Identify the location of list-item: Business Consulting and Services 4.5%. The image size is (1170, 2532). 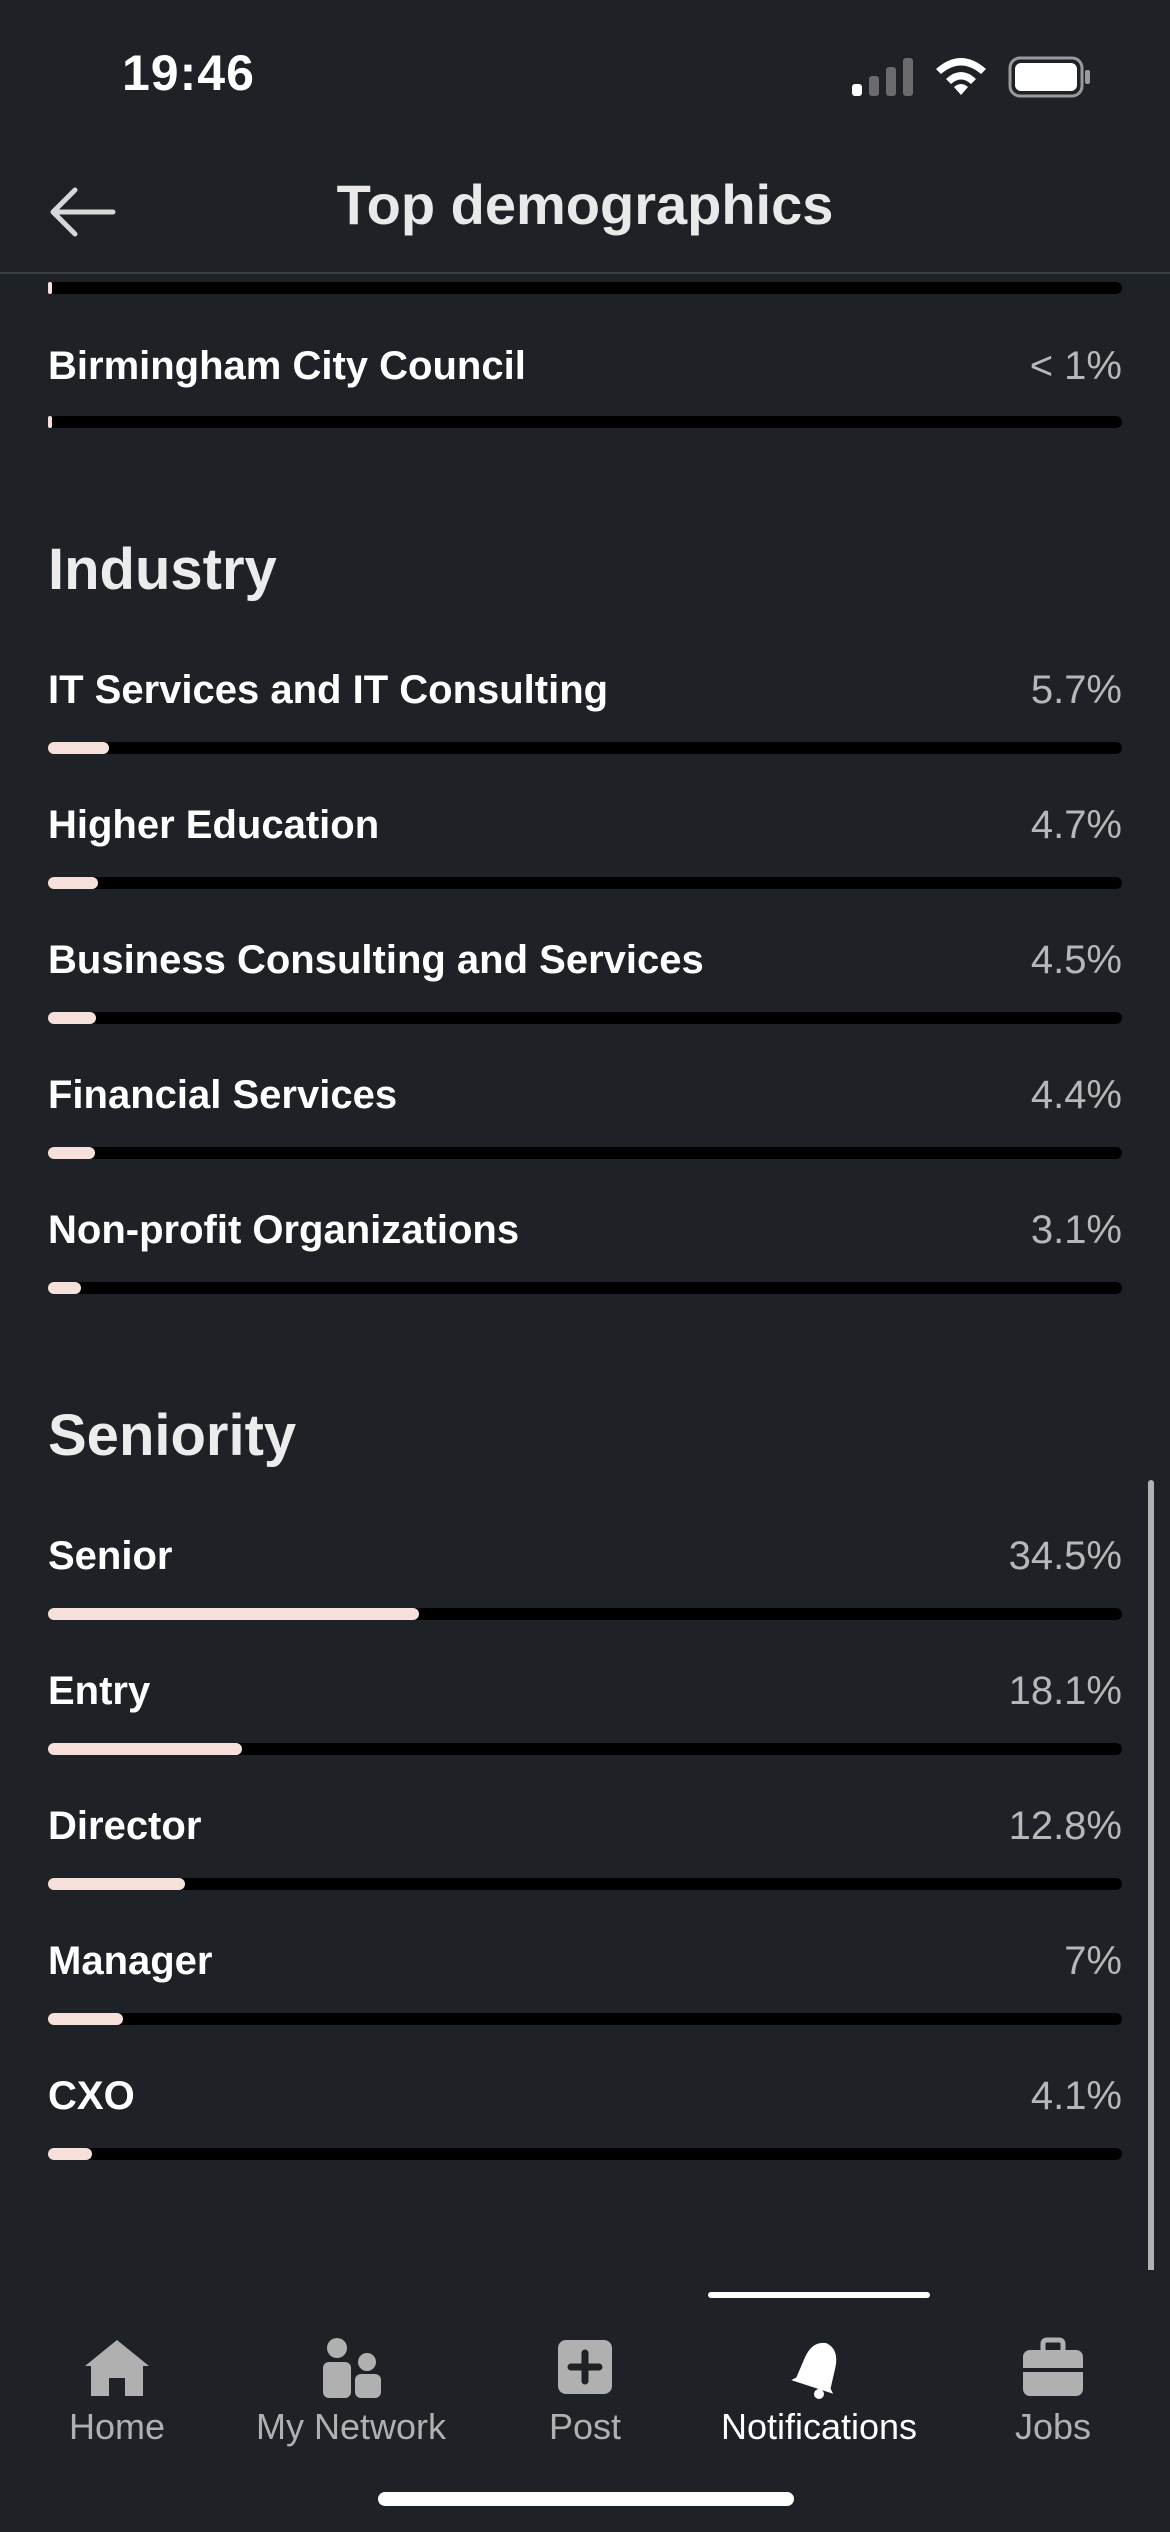
(585, 968).